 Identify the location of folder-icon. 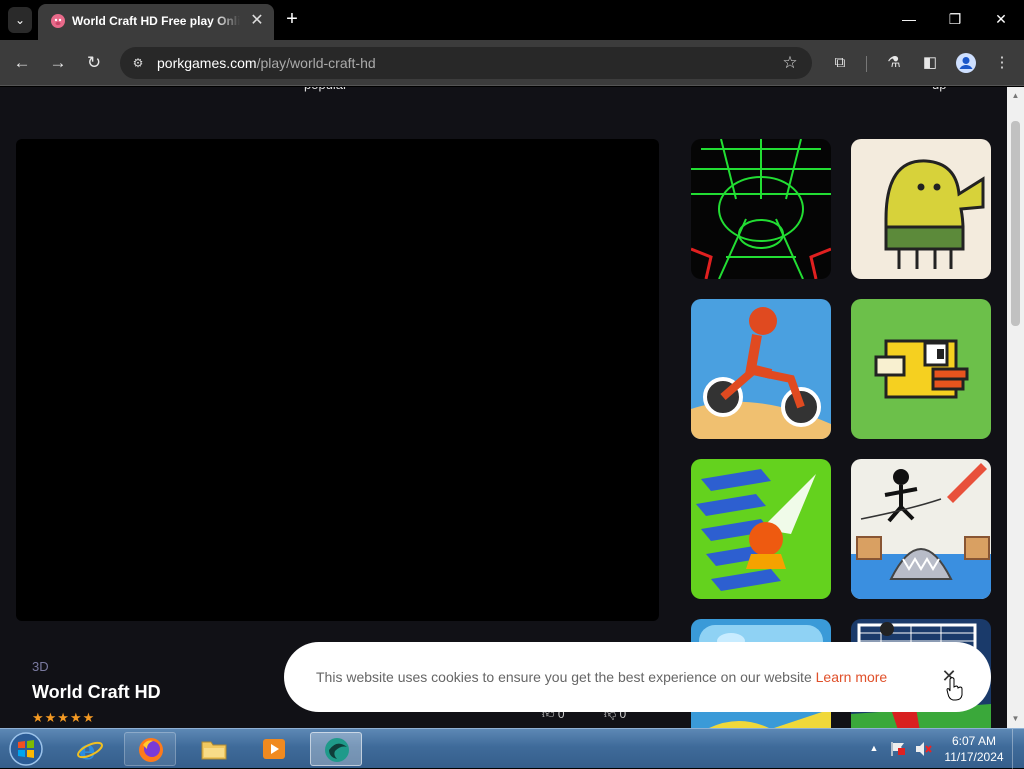
(214, 750).